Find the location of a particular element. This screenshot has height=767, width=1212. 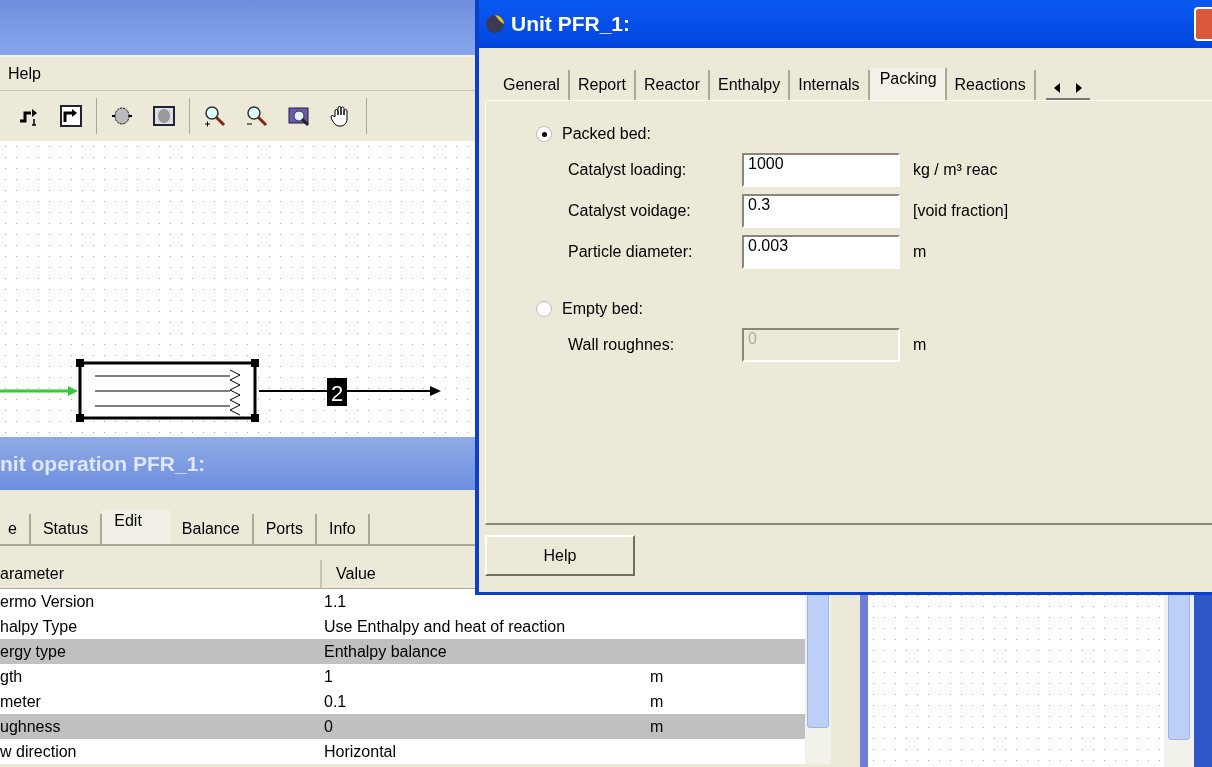

field-label: Catalyst loading: is located at coordinates (628, 169).